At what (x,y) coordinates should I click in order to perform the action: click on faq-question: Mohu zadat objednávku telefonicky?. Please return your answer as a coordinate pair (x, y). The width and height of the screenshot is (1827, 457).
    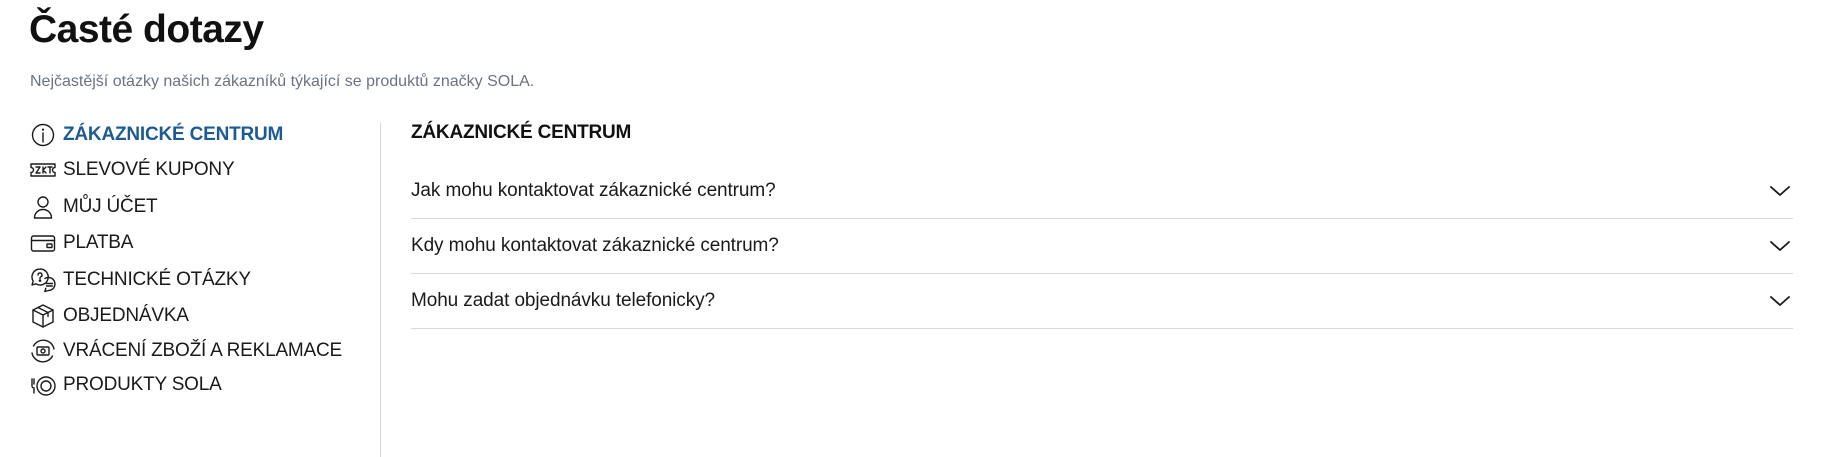
    Looking at the image, I should click on (563, 300).